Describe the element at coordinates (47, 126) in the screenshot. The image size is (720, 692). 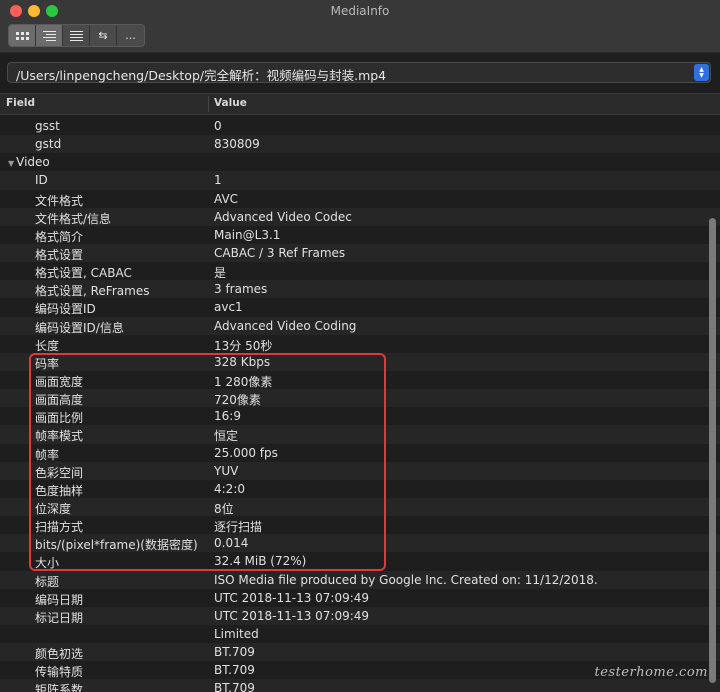
I see `field-cell: gsst` at that location.